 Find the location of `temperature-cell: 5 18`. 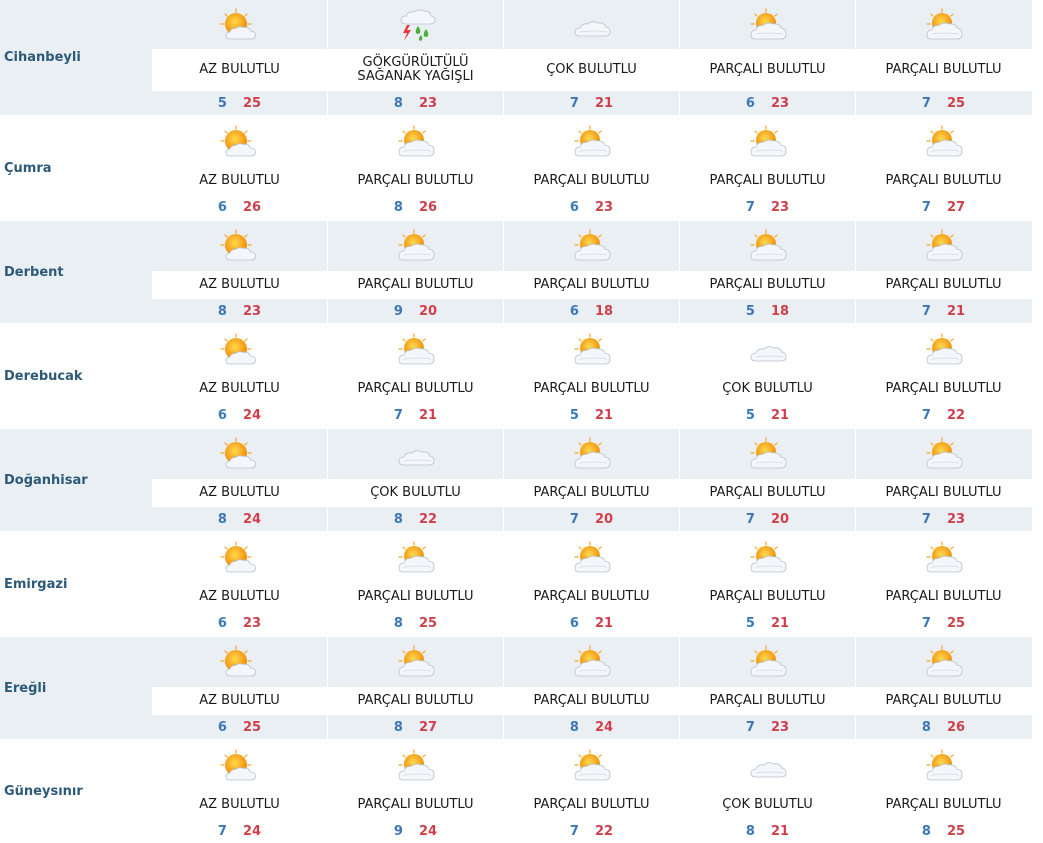

temperature-cell: 5 18 is located at coordinates (767, 311).